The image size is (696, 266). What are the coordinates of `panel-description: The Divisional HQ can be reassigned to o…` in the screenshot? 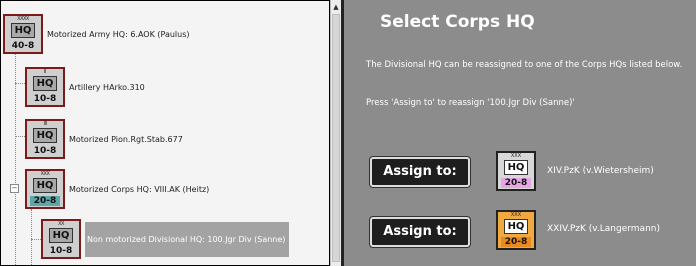 It's located at (524, 65).